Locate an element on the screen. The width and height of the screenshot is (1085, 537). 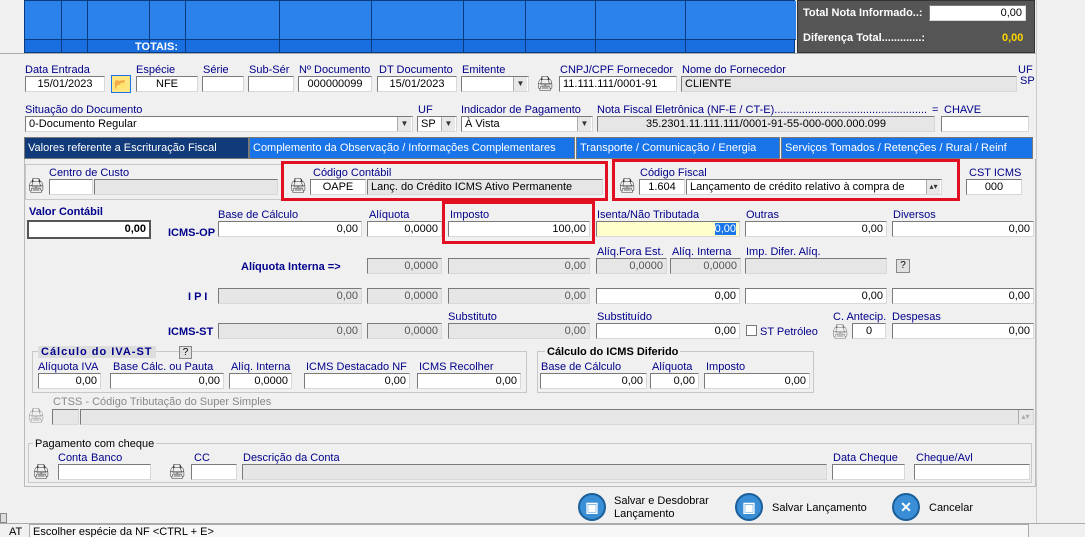
equals-label: = is located at coordinates (935, 110).